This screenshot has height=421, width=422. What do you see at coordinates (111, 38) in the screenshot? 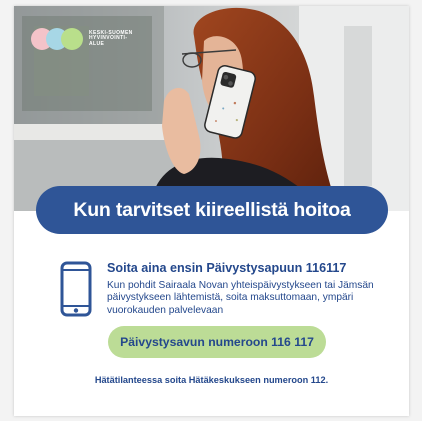
I see `logo-text: KESKI-SUOMEN HYVINVOINTI-ALUE` at bounding box center [111, 38].